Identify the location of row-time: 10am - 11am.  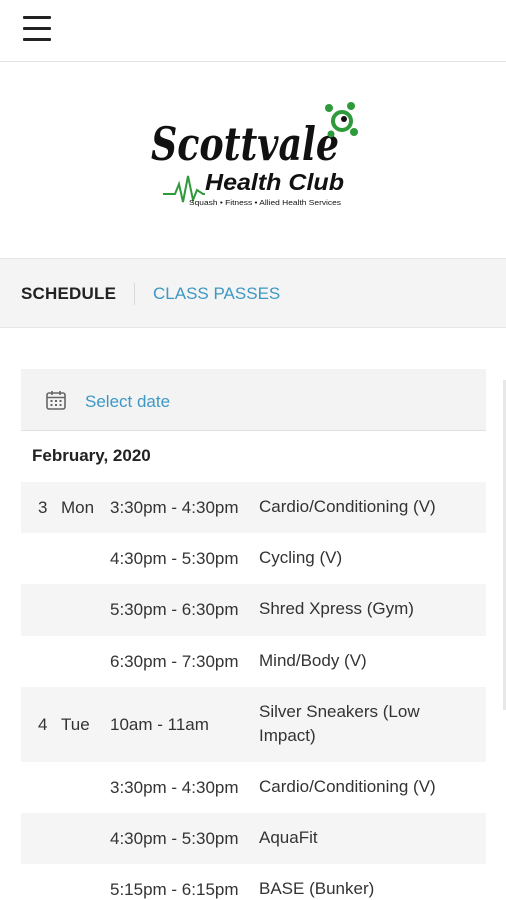
(159, 724).